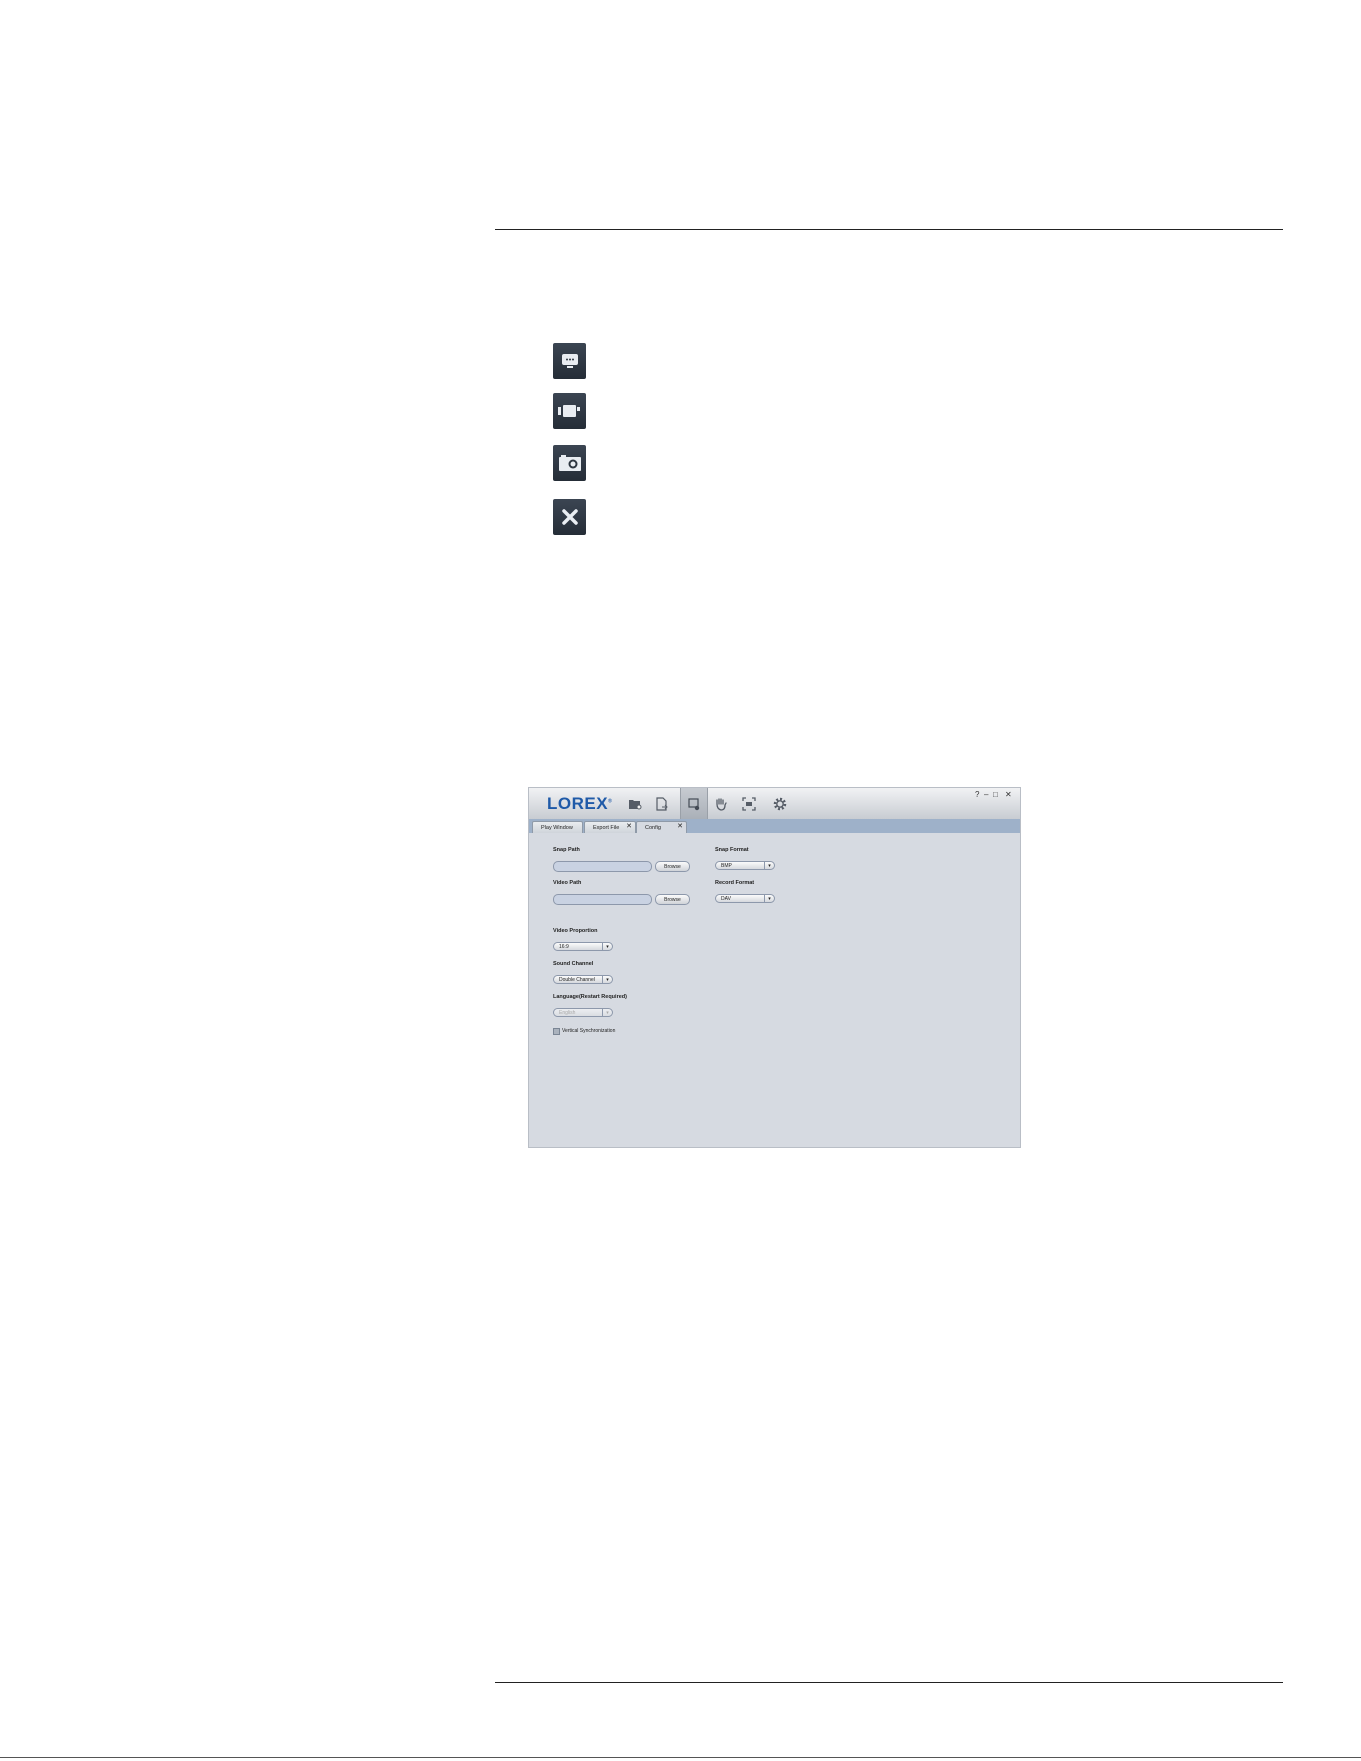  Describe the element at coordinates (726, 898) in the screenshot. I see `select-value: DAV` at that location.